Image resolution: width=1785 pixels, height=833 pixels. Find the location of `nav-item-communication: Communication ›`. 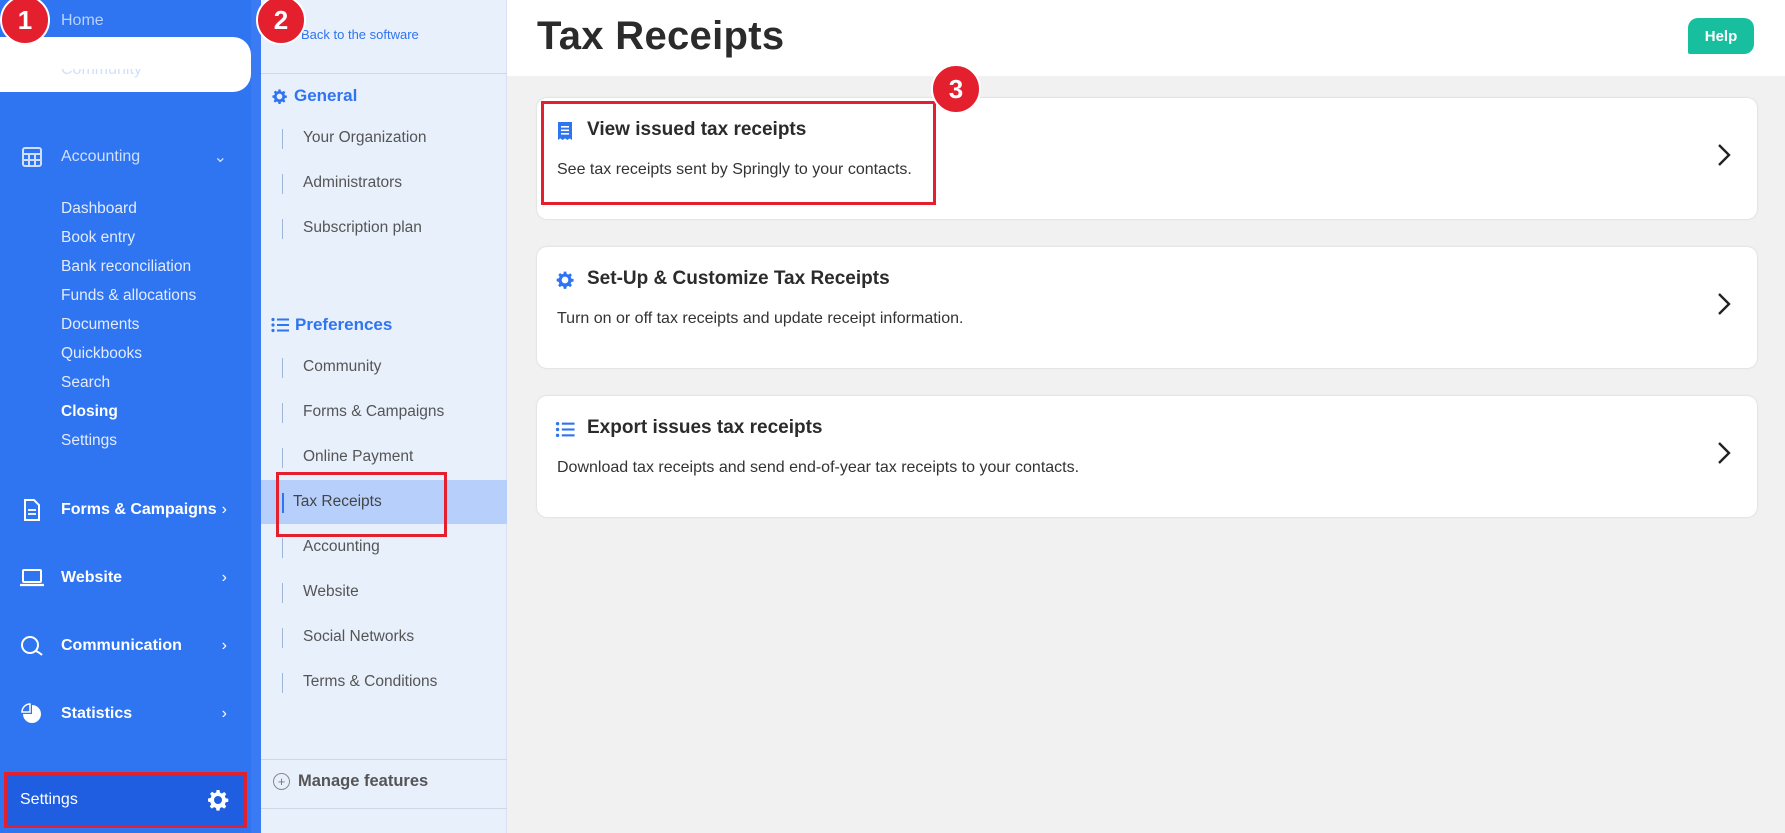

nav-item-communication: Communication › is located at coordinates (125, 646).